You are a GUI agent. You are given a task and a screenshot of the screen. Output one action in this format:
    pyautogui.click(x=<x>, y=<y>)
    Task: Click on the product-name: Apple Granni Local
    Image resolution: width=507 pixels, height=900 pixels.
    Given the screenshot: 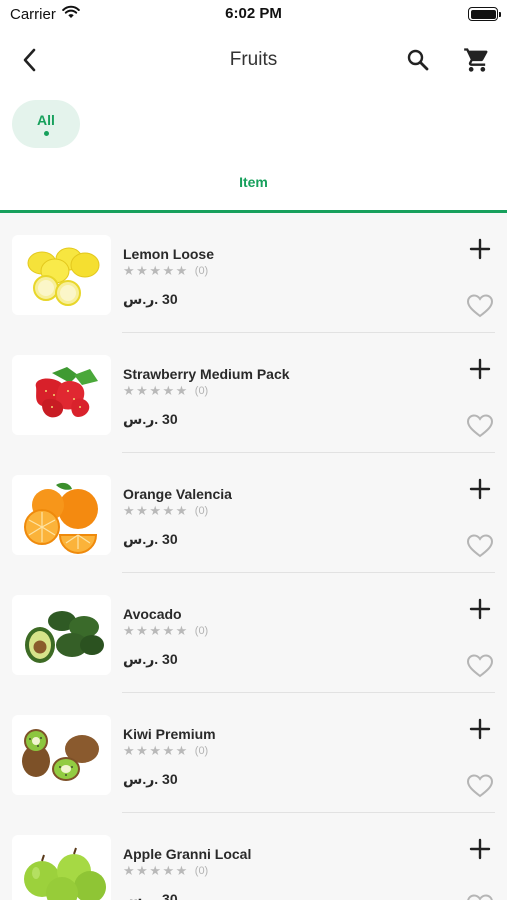 What is the action you would take?
    pyautogui.click(x=187, y=854)
    